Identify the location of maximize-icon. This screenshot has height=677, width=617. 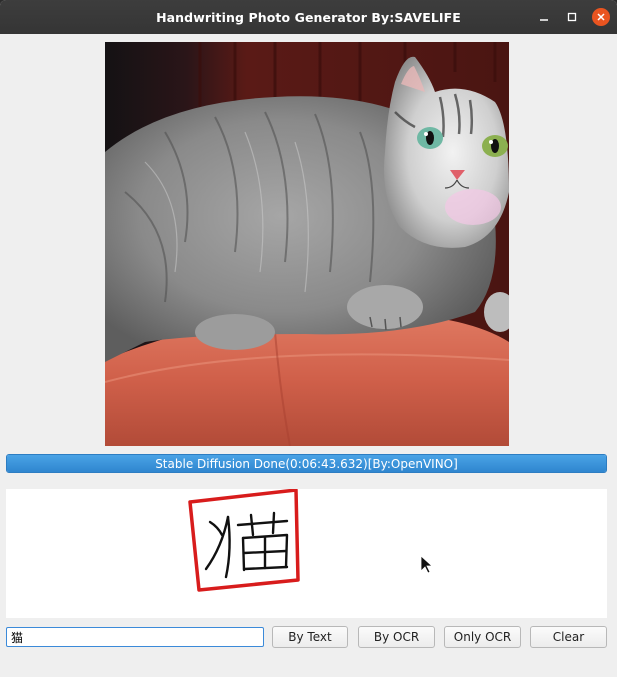
(572, 17).